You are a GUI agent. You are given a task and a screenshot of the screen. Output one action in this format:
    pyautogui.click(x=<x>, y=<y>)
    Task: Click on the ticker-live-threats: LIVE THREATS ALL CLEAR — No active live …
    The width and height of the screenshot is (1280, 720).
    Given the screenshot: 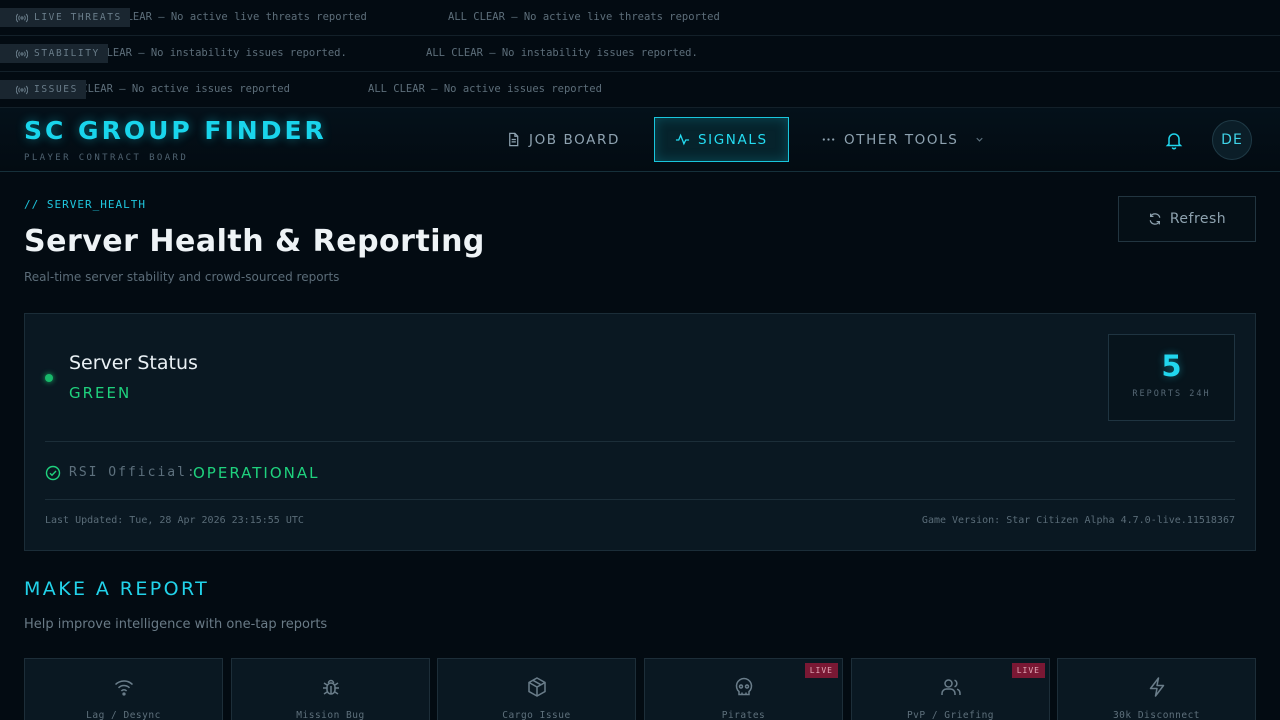 What is the action you would take?
    pyautogui.click(x=640, y=18)
    